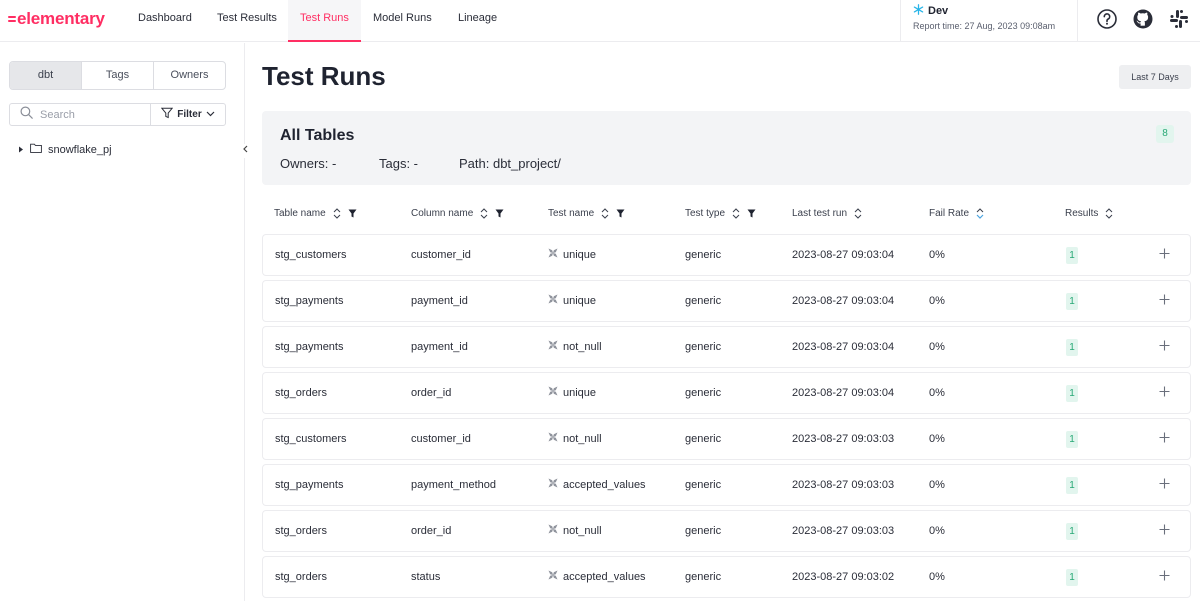 This screenshot has width=1200, height=601. I want to click on sidebar-collapse-button, so click(245, 151).